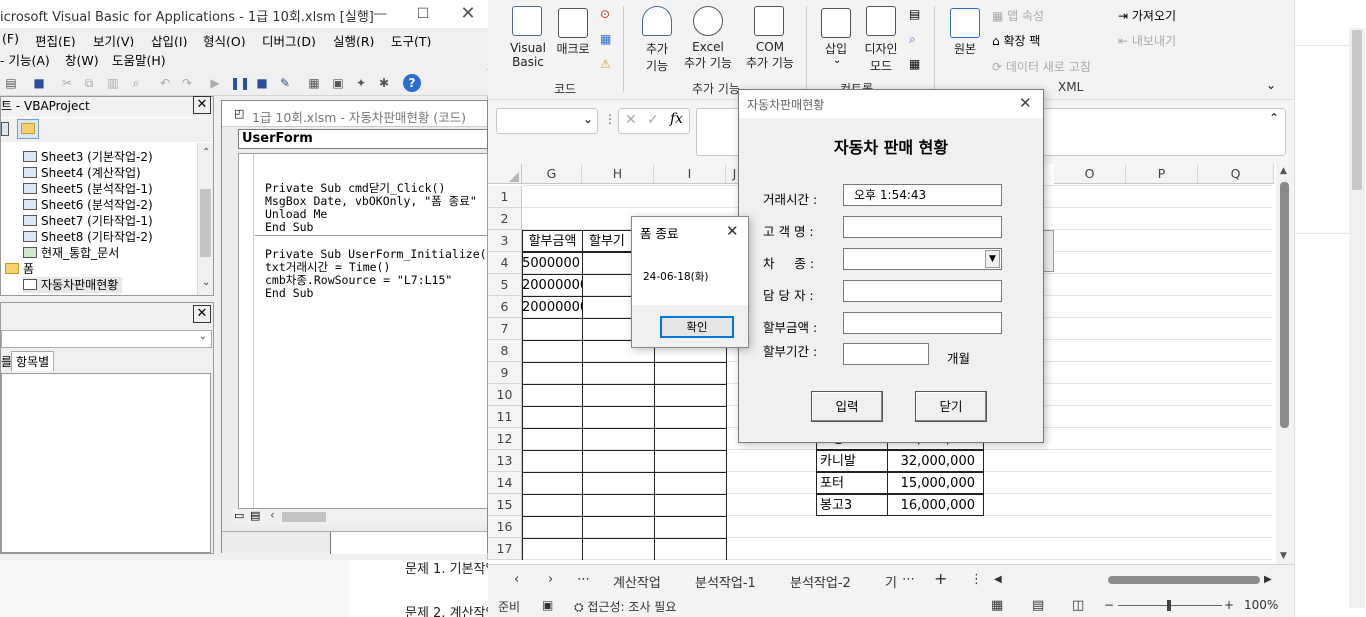 Image resolution: width=1366 pixels, height=617 pixels. Describe the element at coordinates (965, 48) in the screenshot. I see `source-button: 원본` at that location.